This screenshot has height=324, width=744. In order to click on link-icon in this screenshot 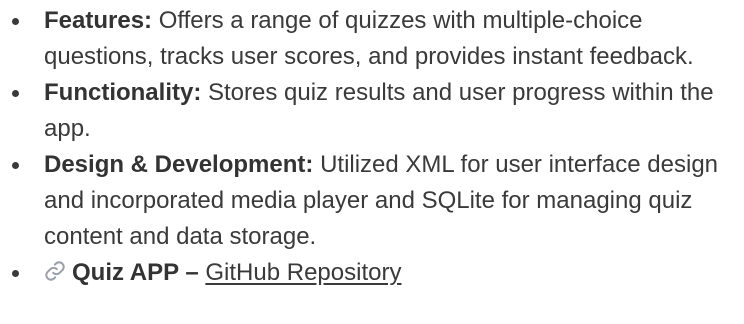, I will do `click(55, 269)`.